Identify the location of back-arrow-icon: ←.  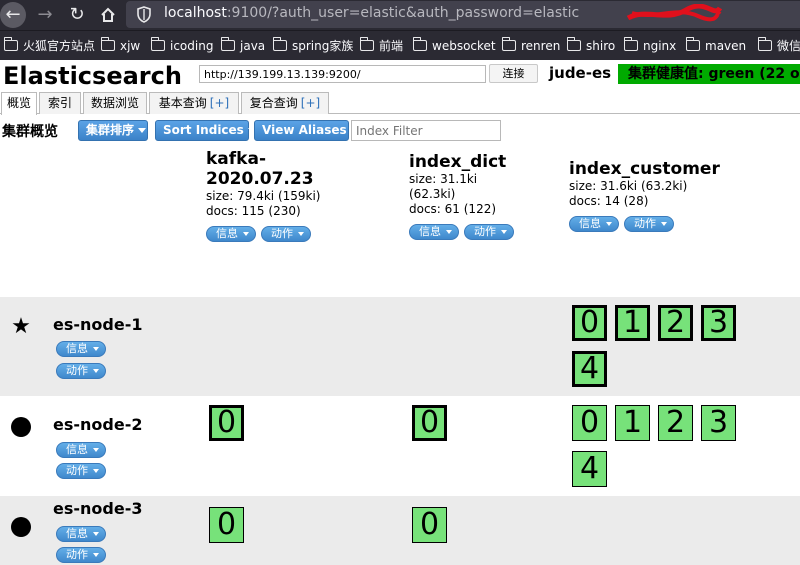
(13, 15).